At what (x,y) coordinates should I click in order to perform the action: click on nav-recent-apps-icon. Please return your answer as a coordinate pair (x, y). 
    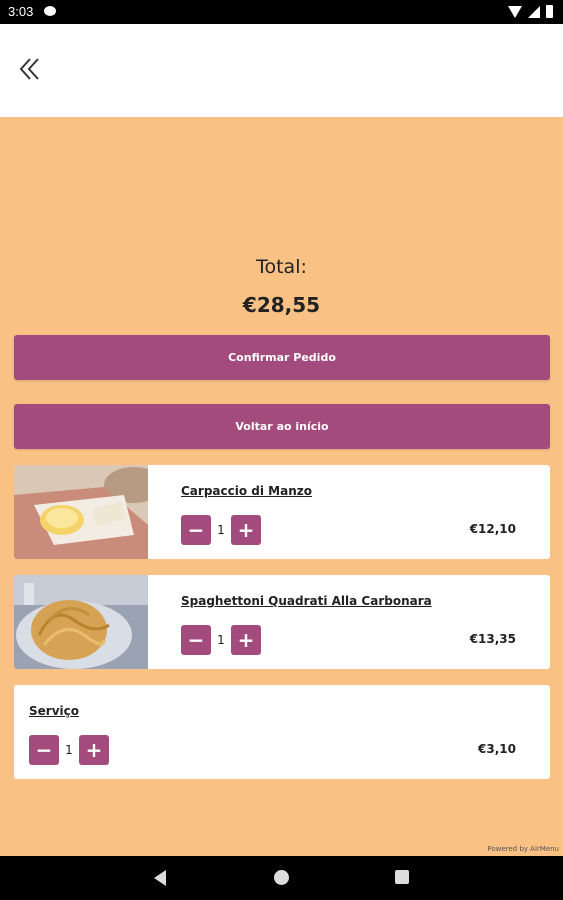
    Looking at the image, I should click on (402, 877).